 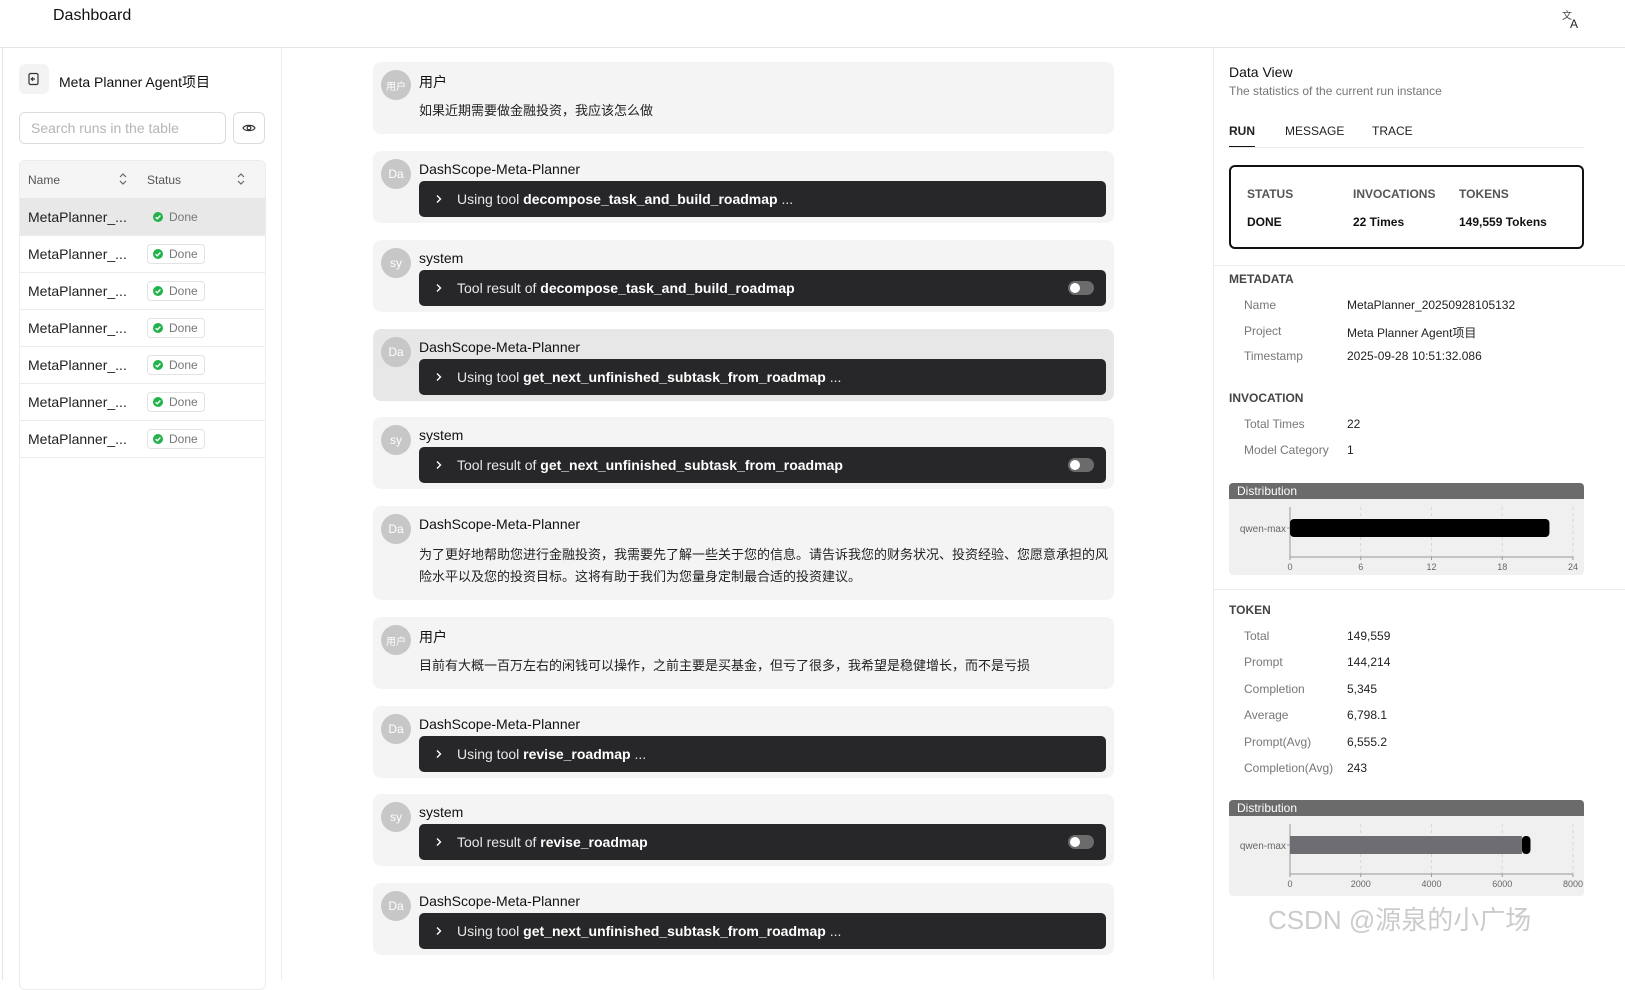 What do you see at coordinates (396, 174) in the screenshot?
I see `avatar: Da` at bounding box center [396, 174].